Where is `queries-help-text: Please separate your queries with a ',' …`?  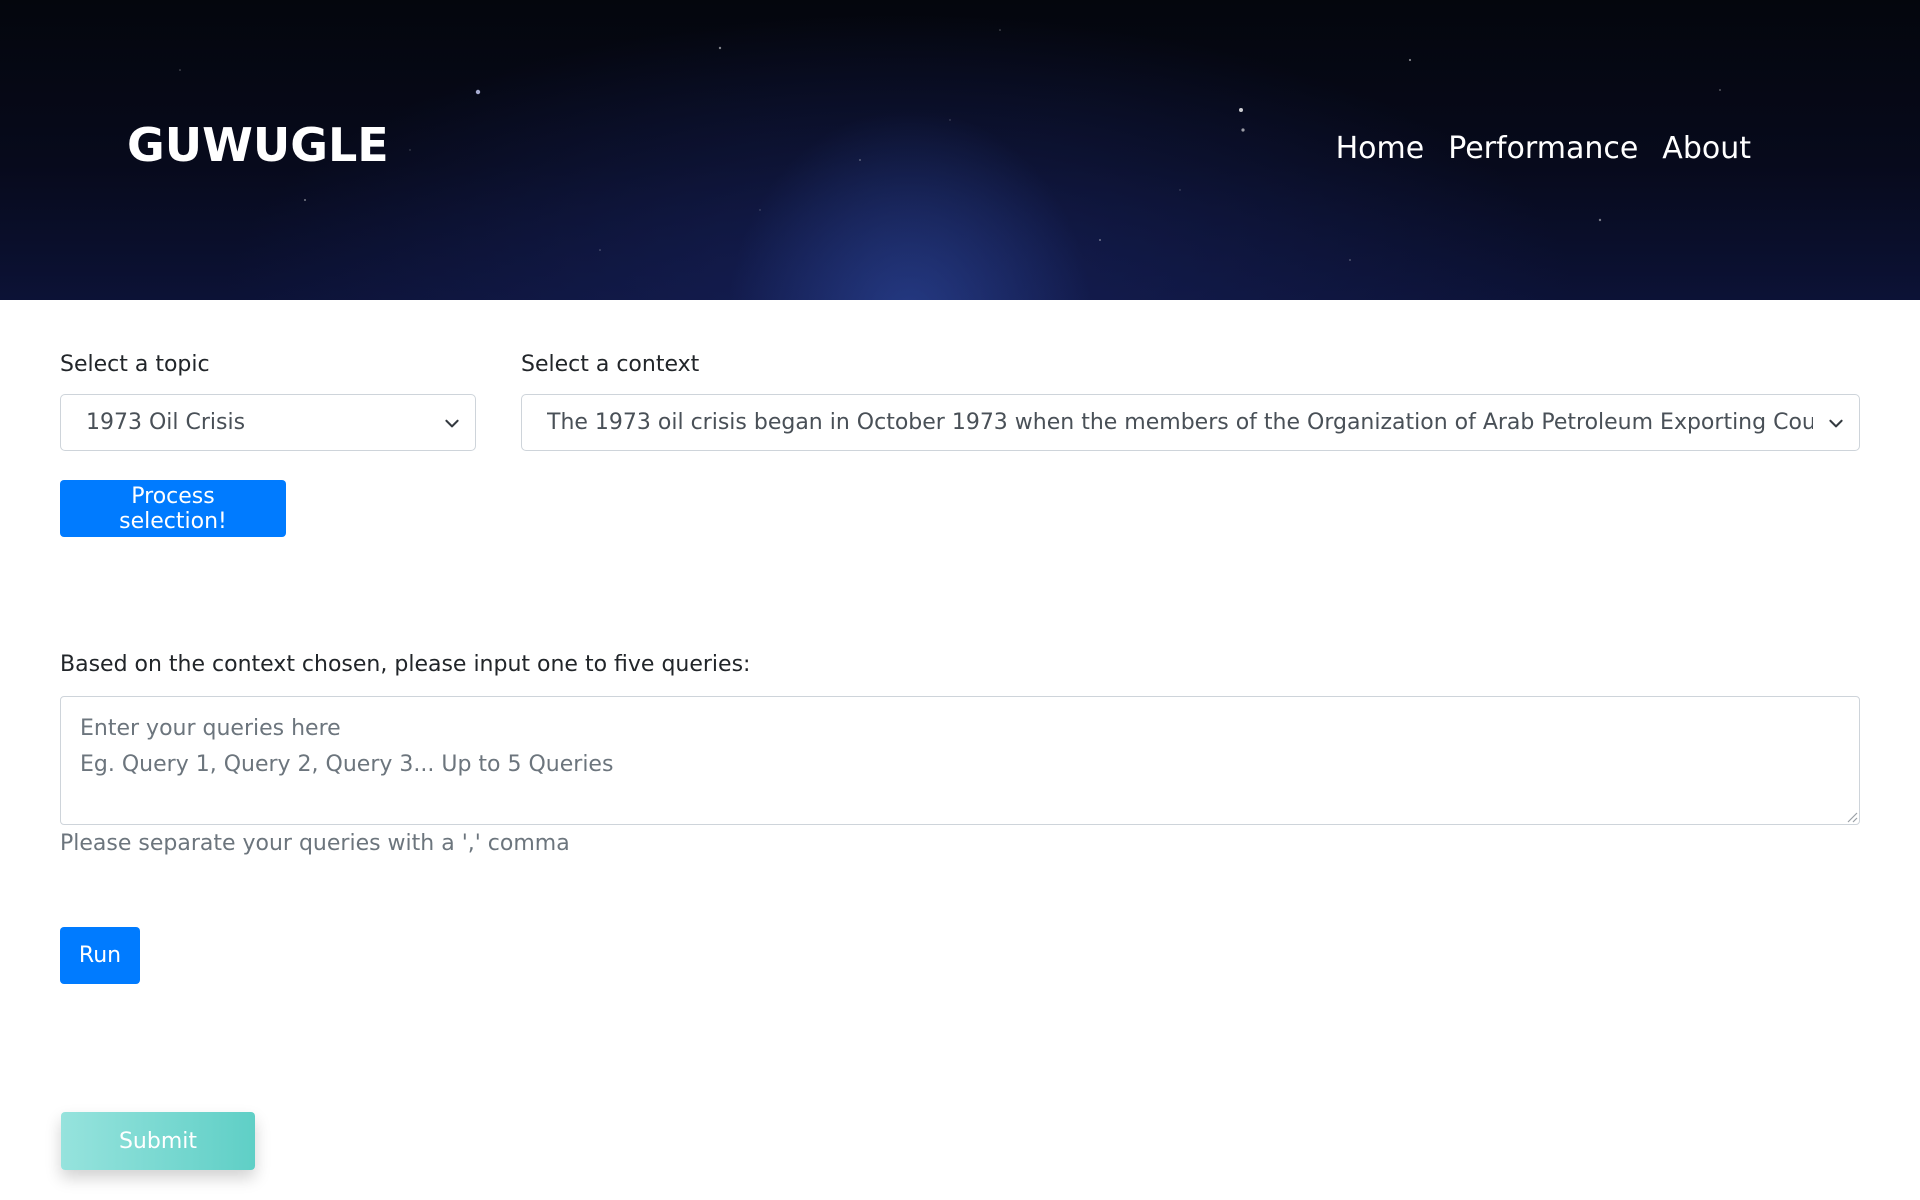
queries-help-text: Please separate your queries with a ',' … is located at coordinates (315, 843).